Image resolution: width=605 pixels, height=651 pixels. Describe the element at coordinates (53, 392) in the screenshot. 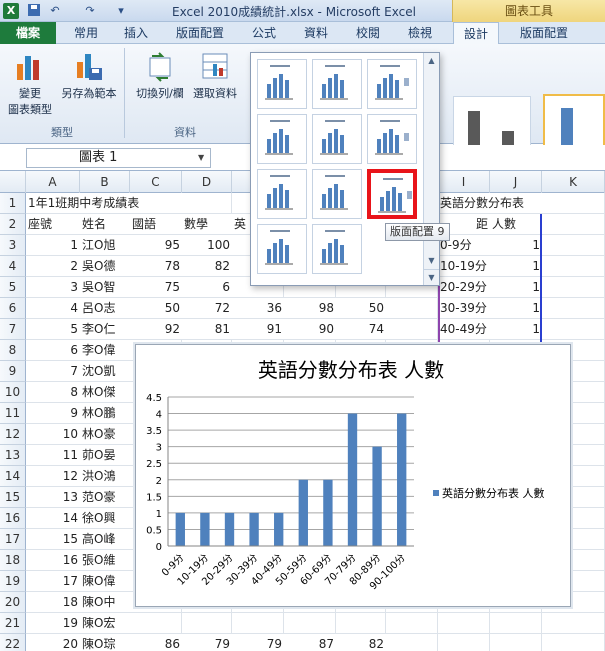

I see `cell-value: 8` at that location.